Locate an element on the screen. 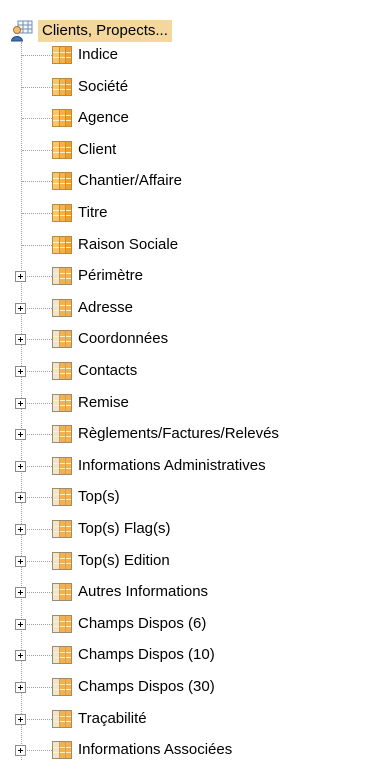 The image size is (385, 776). tree-item: Titre is located at coordinates (192, 214).